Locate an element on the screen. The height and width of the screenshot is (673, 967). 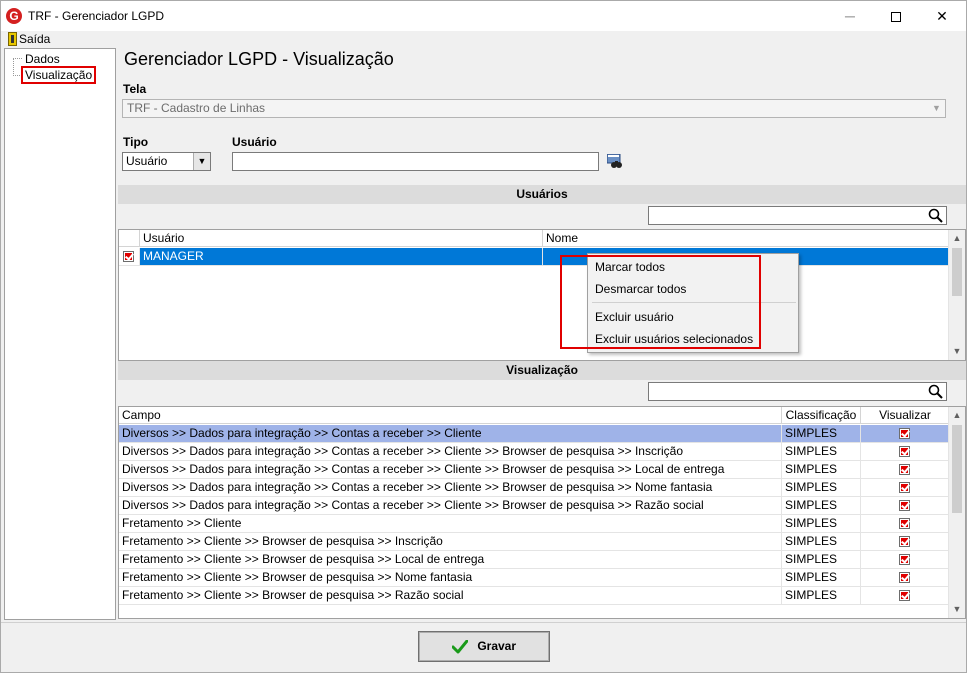
users-scrollbar: ▲ ▼ is located at coordinates (956, 295).